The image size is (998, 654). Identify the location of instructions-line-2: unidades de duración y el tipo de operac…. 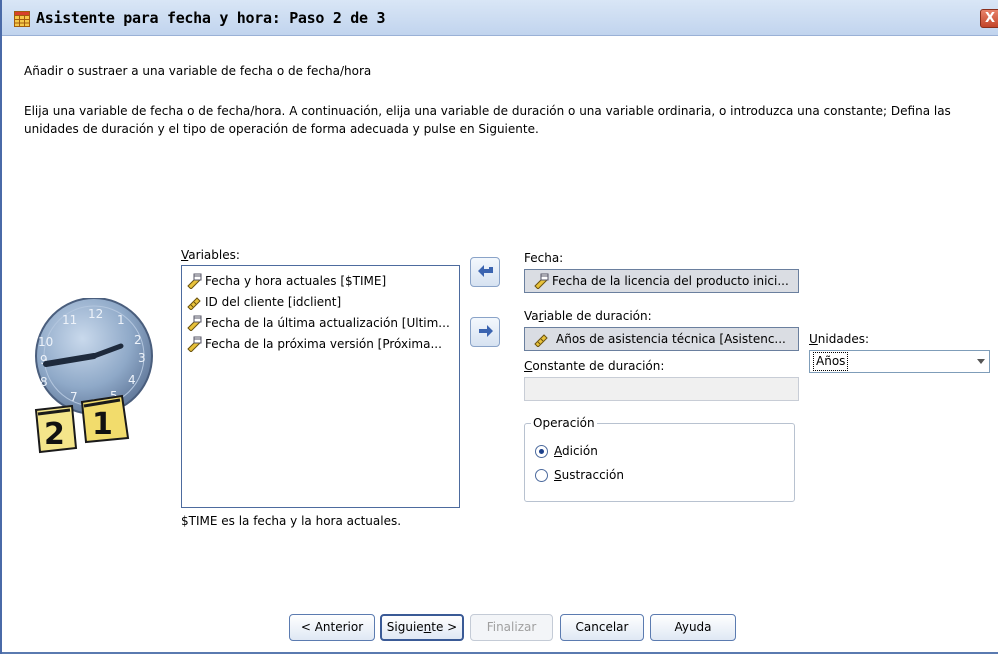
(281, 129).